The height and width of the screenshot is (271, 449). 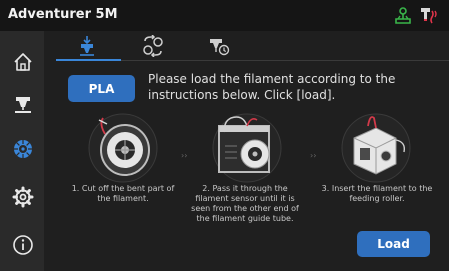 What do you see at coordinates (393, 244) in the screenshot?
I see `load-button: Load` at bounding box center [393, 244].